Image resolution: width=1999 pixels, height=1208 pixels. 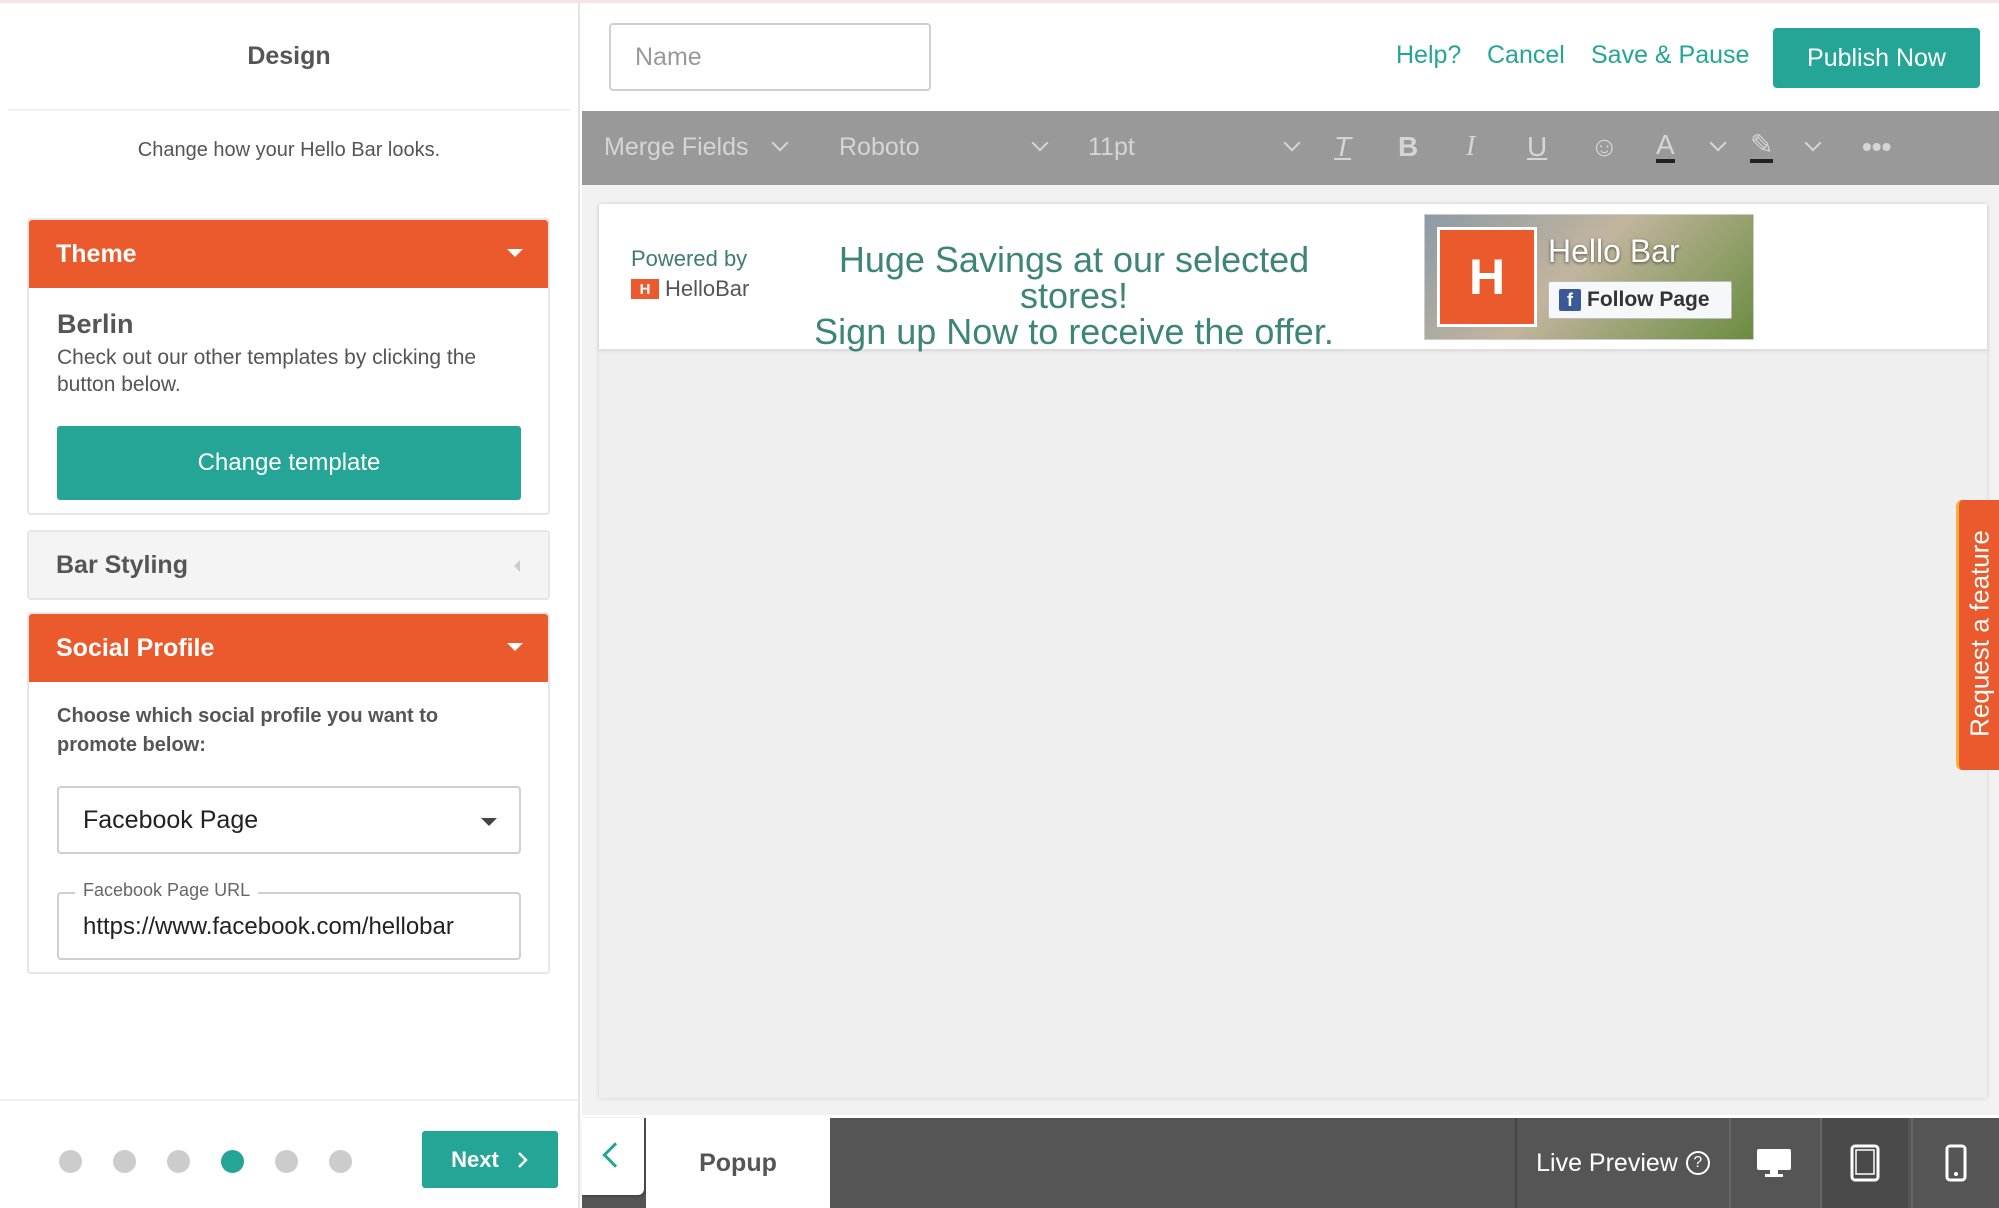 I want to click on facebook-url-field: Facebook Page URL, so click(x=289, y=920).